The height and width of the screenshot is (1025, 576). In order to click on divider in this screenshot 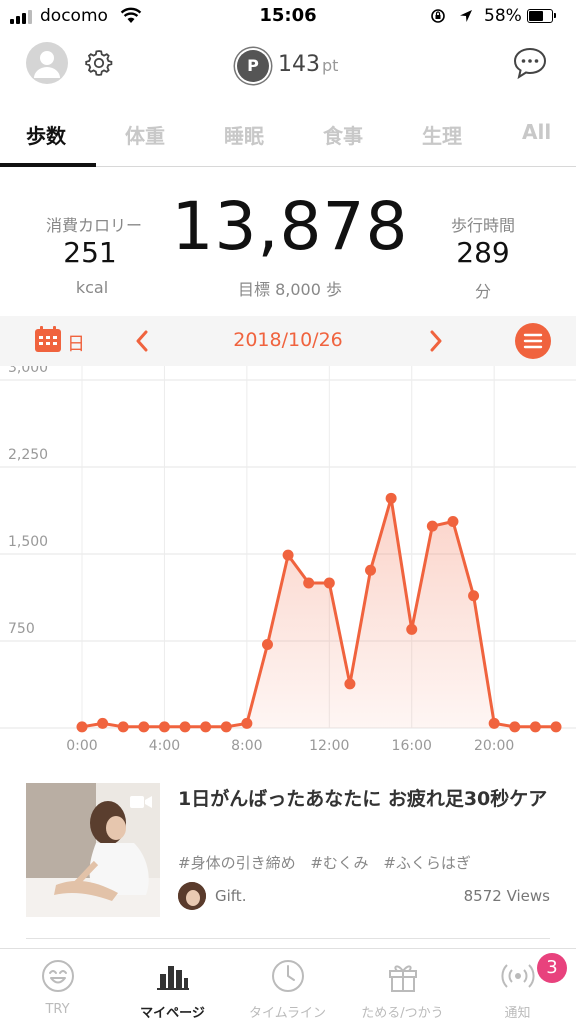, I will do `click(288, 938)`.